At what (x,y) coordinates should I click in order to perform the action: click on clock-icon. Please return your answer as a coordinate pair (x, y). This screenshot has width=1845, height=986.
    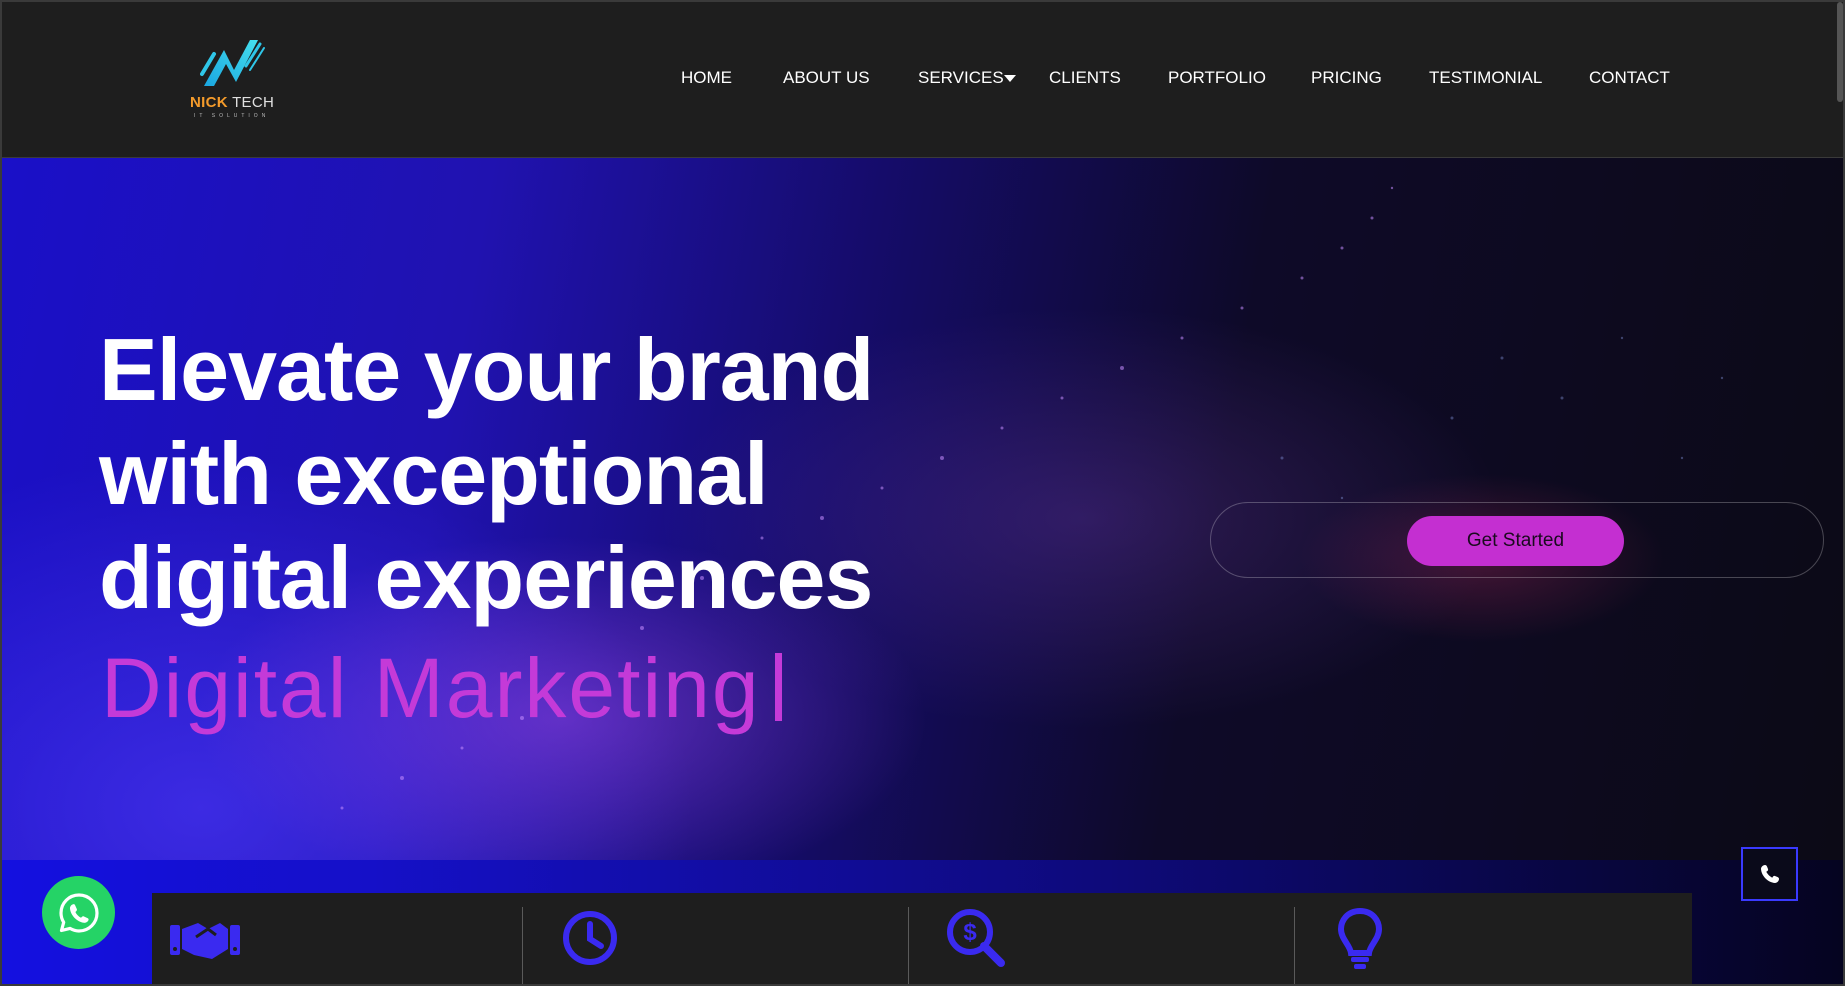
    Looking at the image, I should click on (590, 938).